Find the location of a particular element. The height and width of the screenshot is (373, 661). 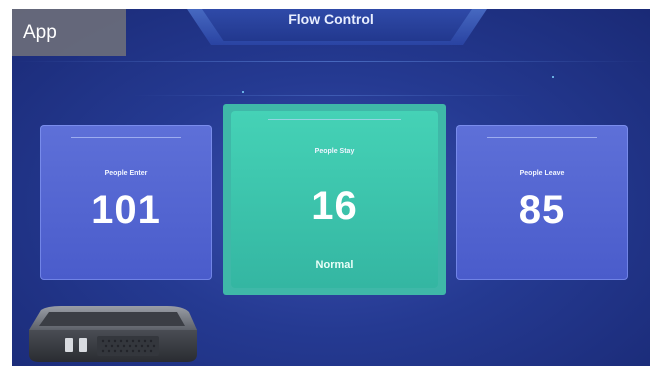

people-leave-card: People Leave 85 is located at coordinates (542, 202).